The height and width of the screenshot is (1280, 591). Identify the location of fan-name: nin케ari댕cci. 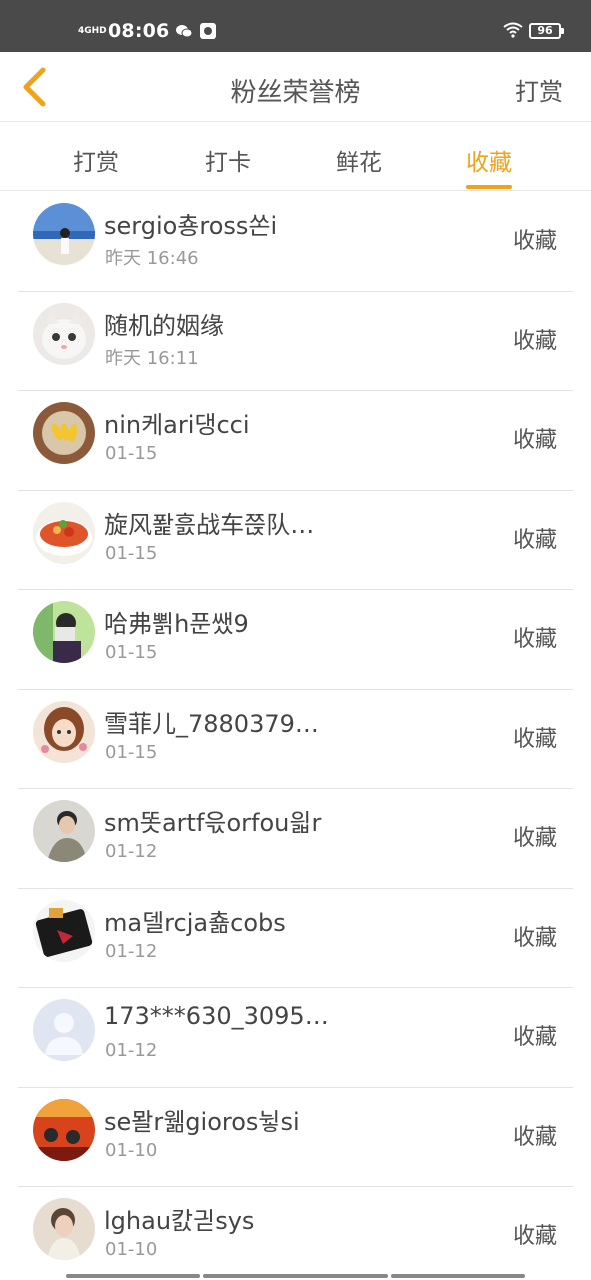
(177, 425).